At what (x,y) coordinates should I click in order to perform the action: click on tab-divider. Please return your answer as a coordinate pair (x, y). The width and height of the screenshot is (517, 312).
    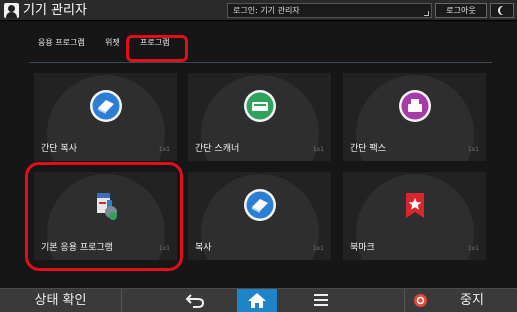
    Looking at the image, I should click on (260, 62).